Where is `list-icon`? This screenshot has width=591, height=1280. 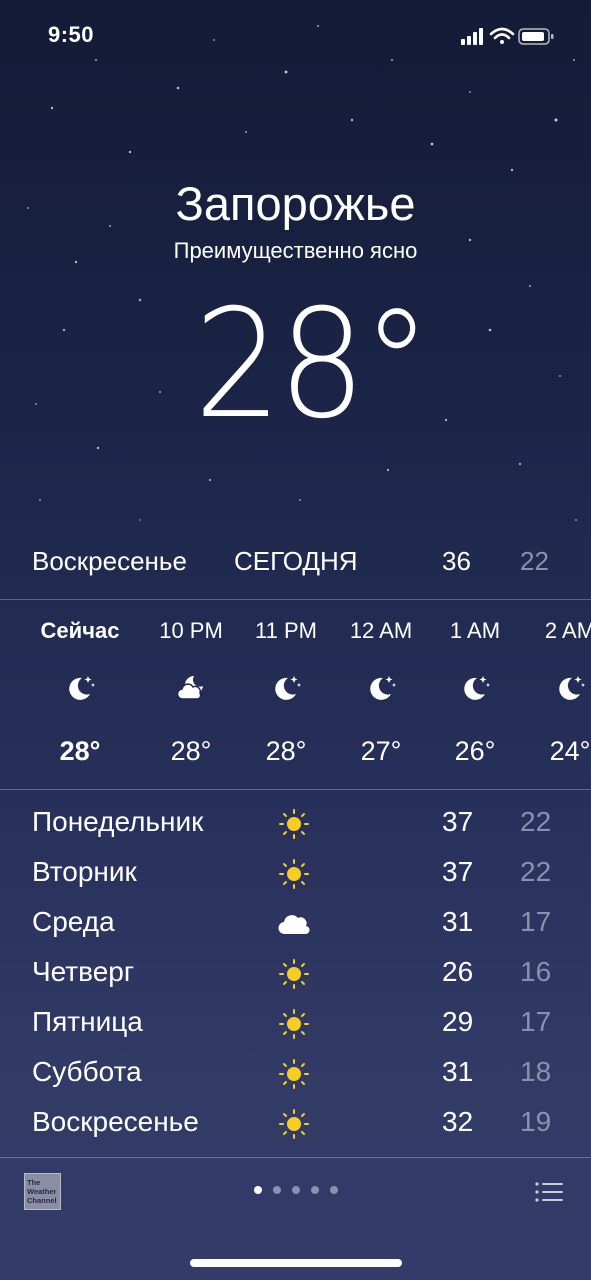 list-icon is located at coordinates (549, 1192).